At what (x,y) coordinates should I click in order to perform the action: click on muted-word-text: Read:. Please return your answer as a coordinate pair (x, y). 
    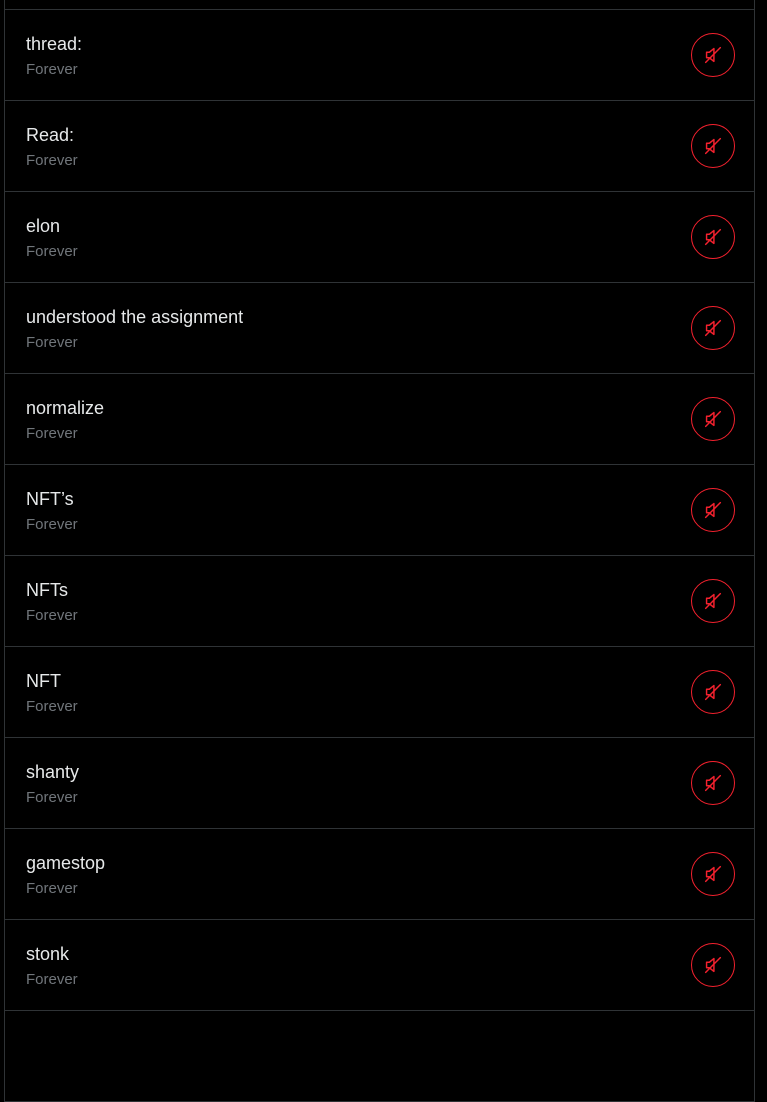
    Looking at the image, I should click on (50, 135).